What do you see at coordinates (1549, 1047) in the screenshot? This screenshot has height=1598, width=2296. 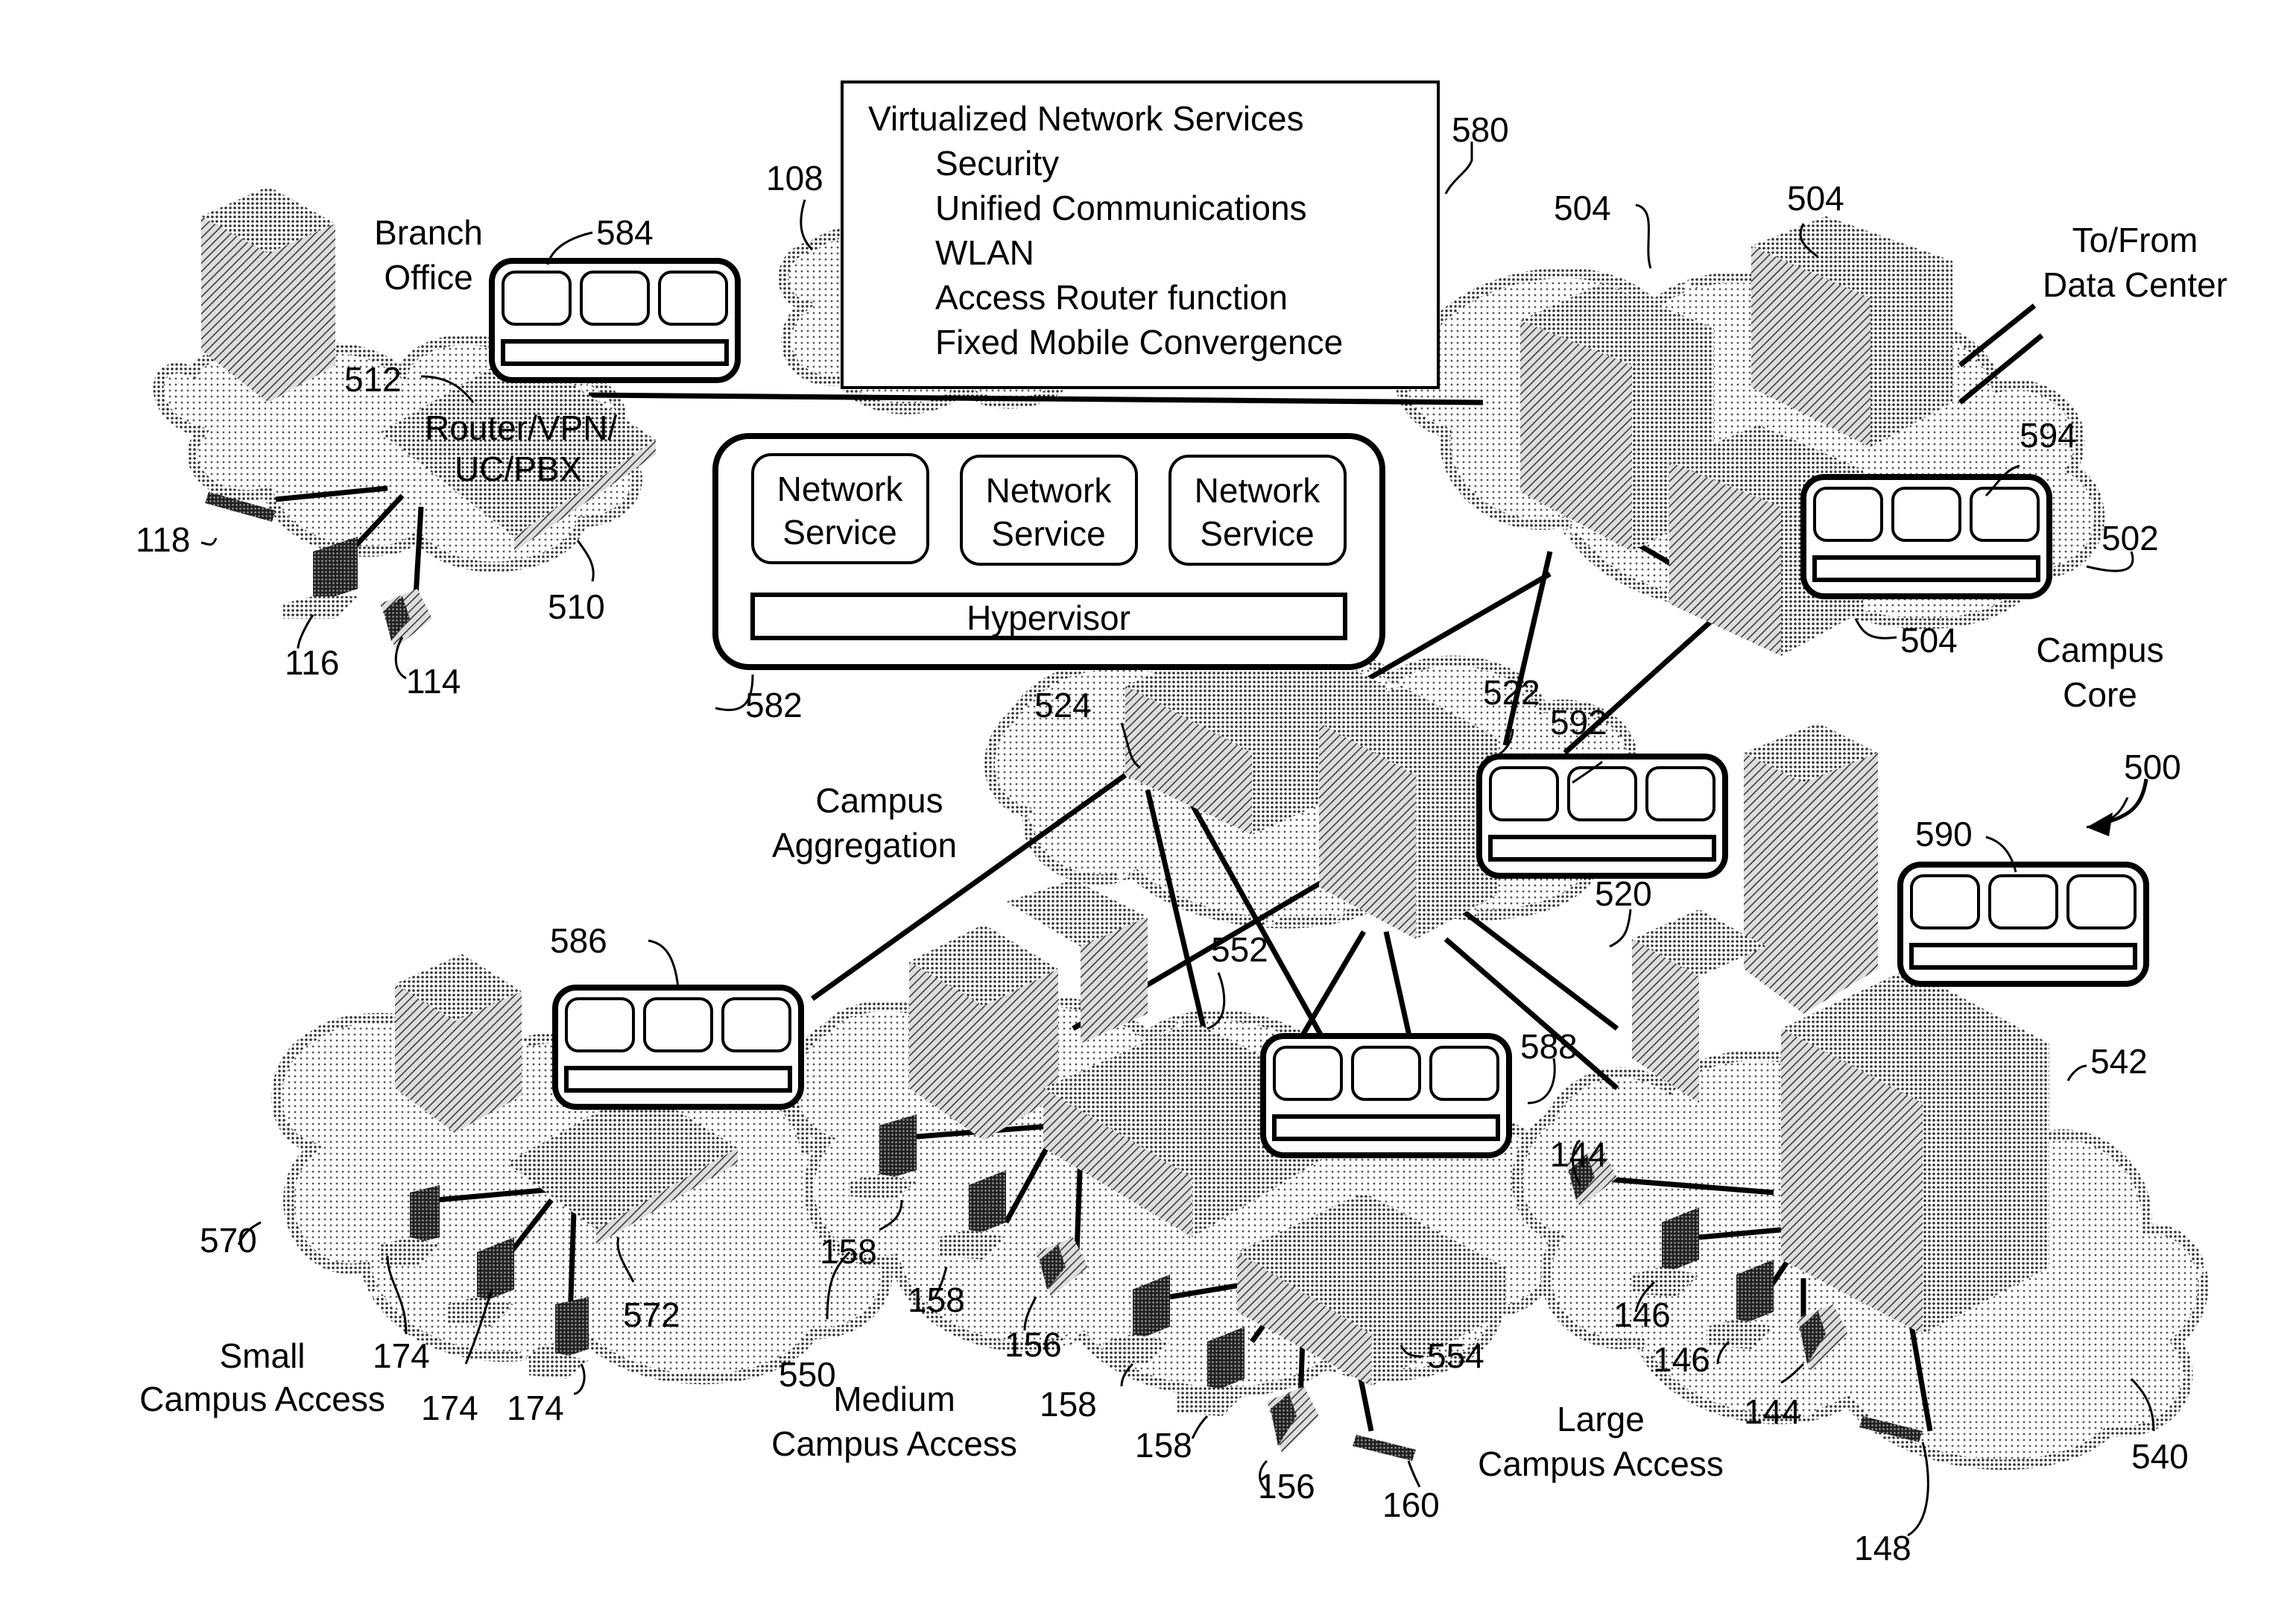 I see `ref-588: 588` at bounding box center [1549, 1047].